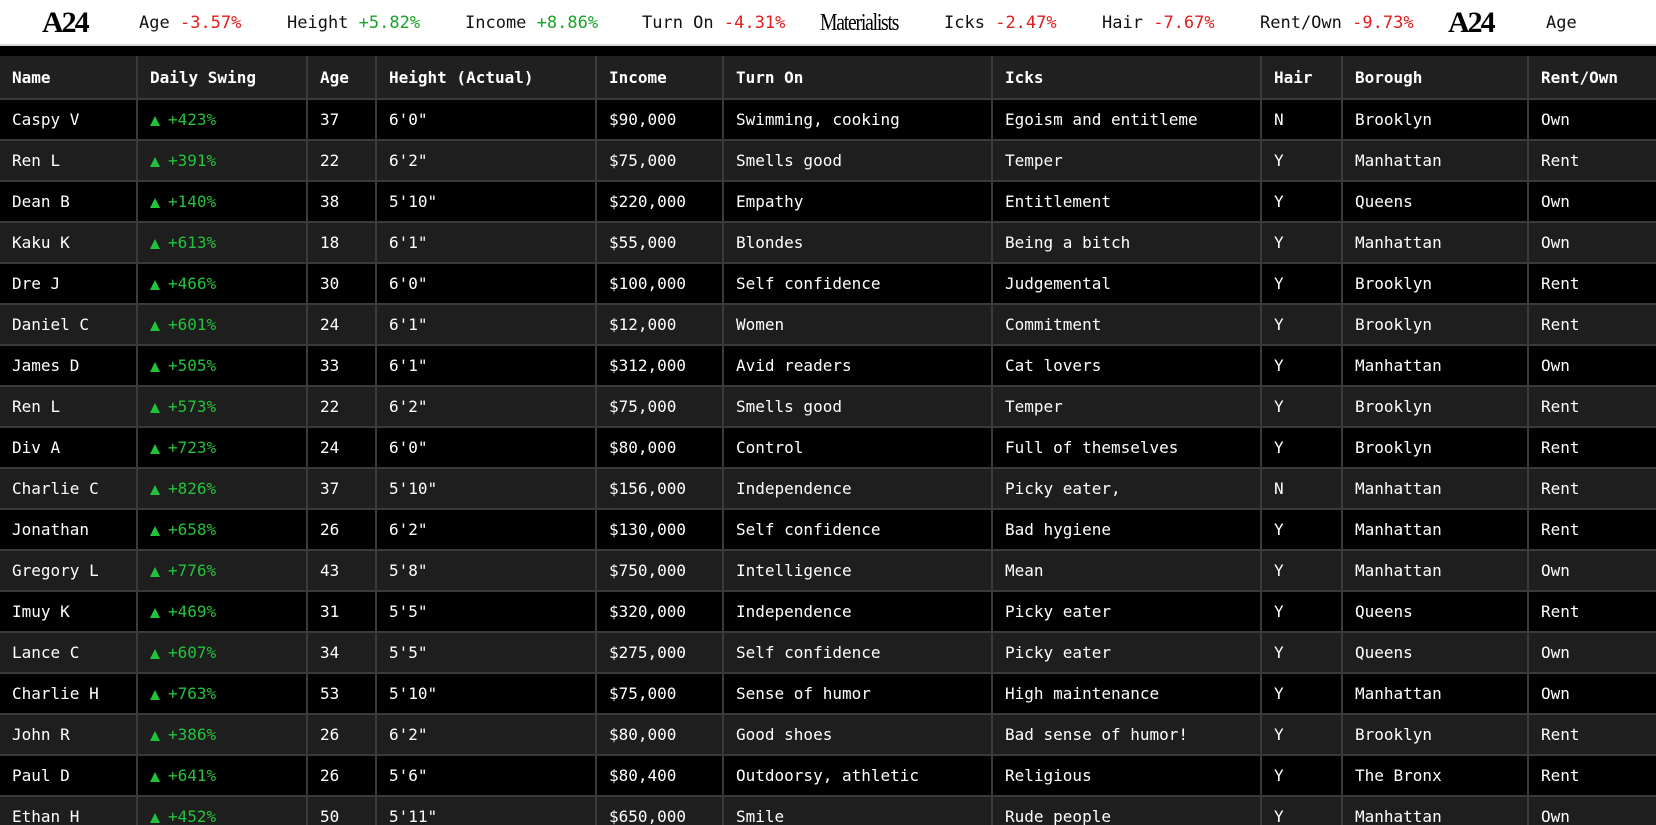  I want to click on height-cell: 5'10", so click(486, 489).